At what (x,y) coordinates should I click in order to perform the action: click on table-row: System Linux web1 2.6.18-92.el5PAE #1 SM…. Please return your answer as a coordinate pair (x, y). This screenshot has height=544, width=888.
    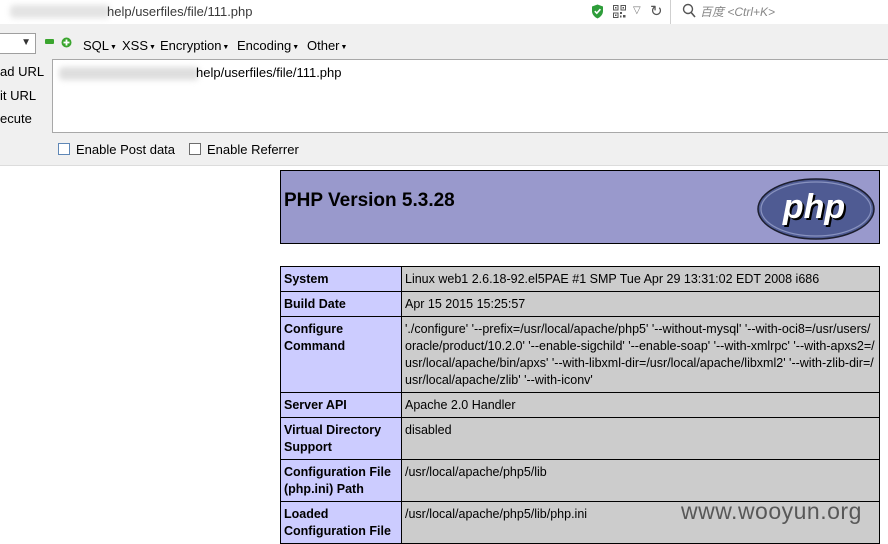
    Looking at the image, I should click on (580, 279).